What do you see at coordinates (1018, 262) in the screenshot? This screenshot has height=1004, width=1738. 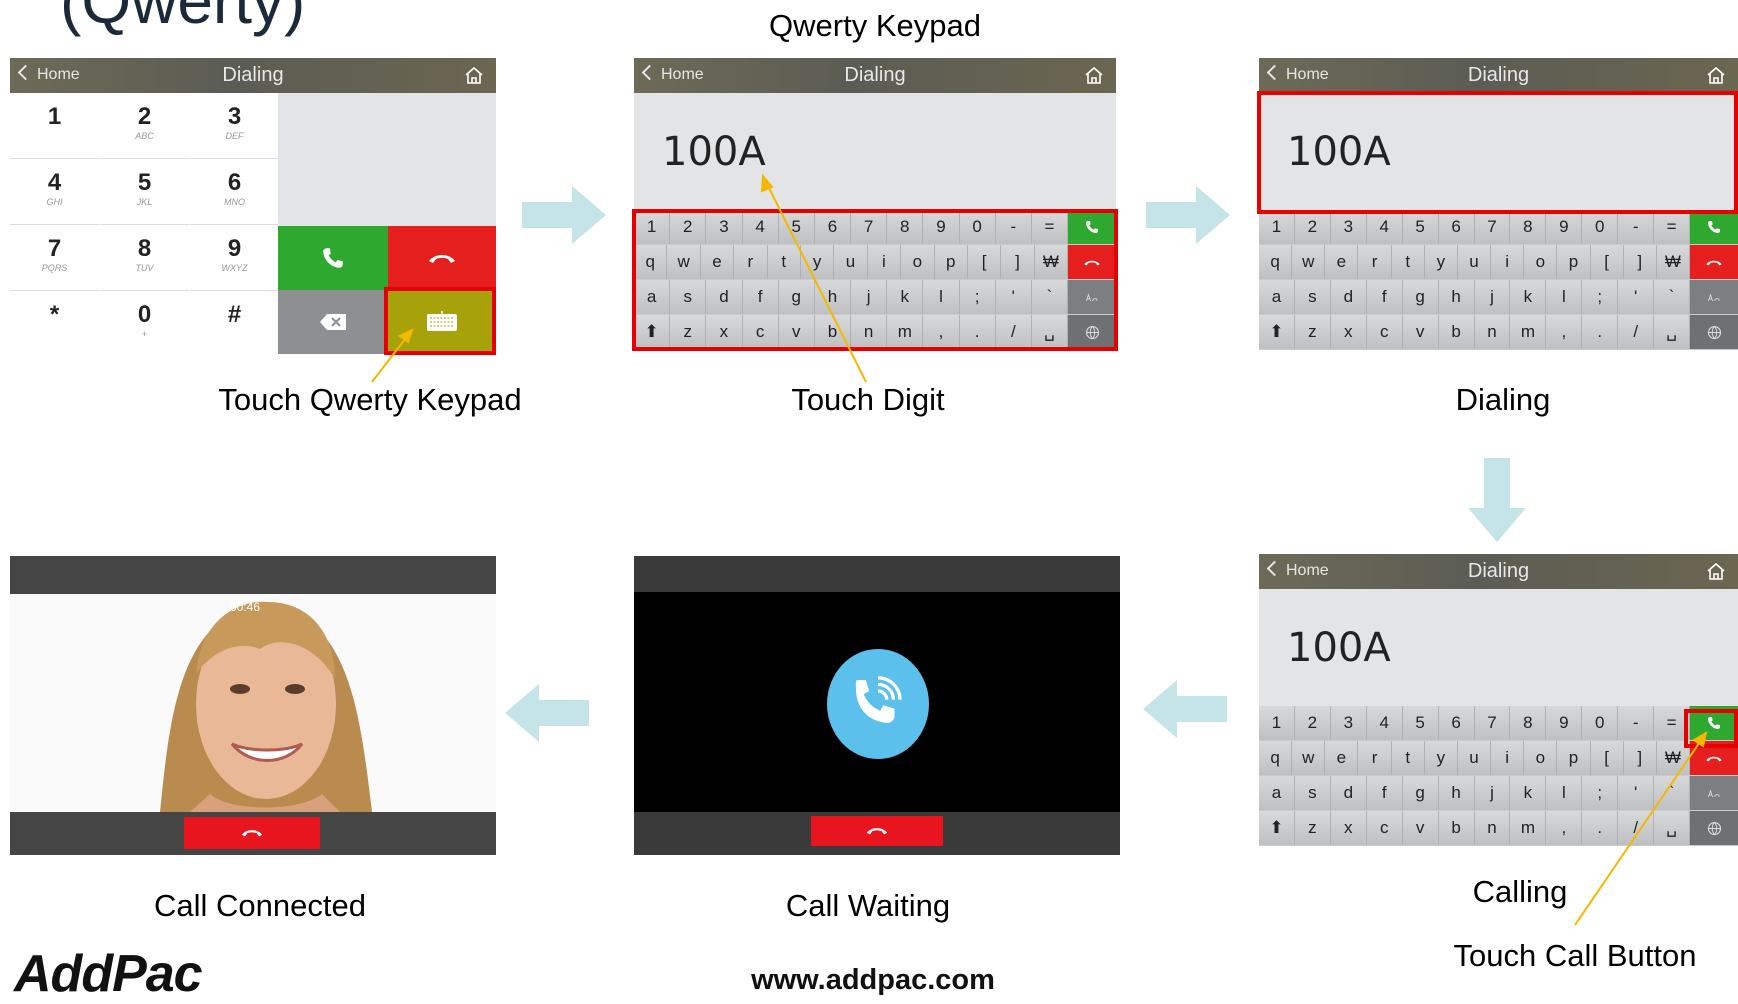 I see `keyboard-key: ]` at bounding box center [1018, 262].